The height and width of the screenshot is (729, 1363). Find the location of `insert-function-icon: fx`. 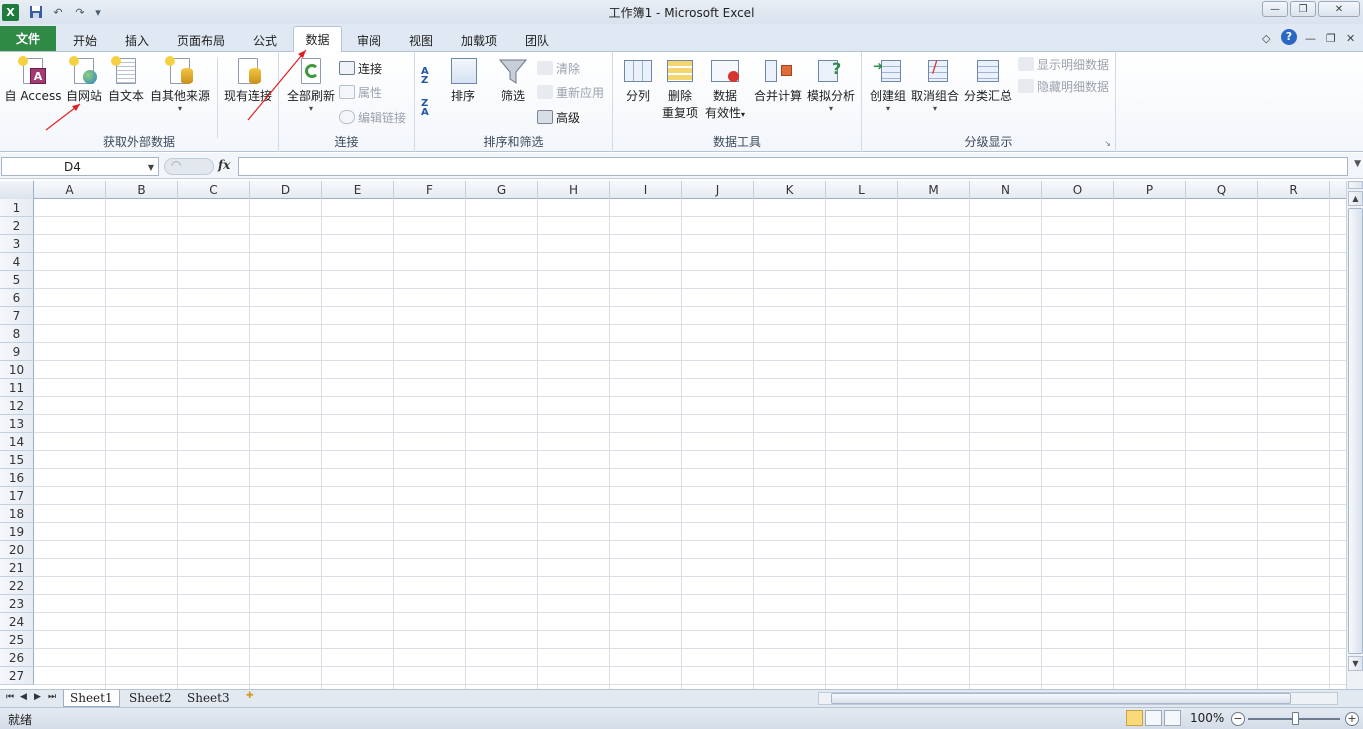

insert-function-icon: fx is located at coordinates (224, 165).